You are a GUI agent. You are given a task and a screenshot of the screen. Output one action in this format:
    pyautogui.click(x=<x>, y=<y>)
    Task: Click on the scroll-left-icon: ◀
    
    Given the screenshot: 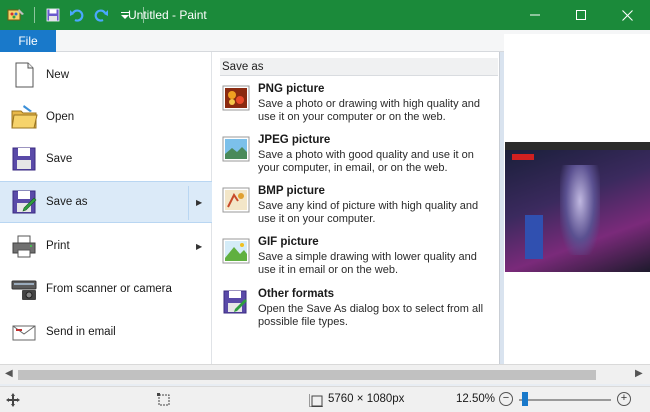 What is the action you would take?
    pyautogui.click(x=9, y=373)
    